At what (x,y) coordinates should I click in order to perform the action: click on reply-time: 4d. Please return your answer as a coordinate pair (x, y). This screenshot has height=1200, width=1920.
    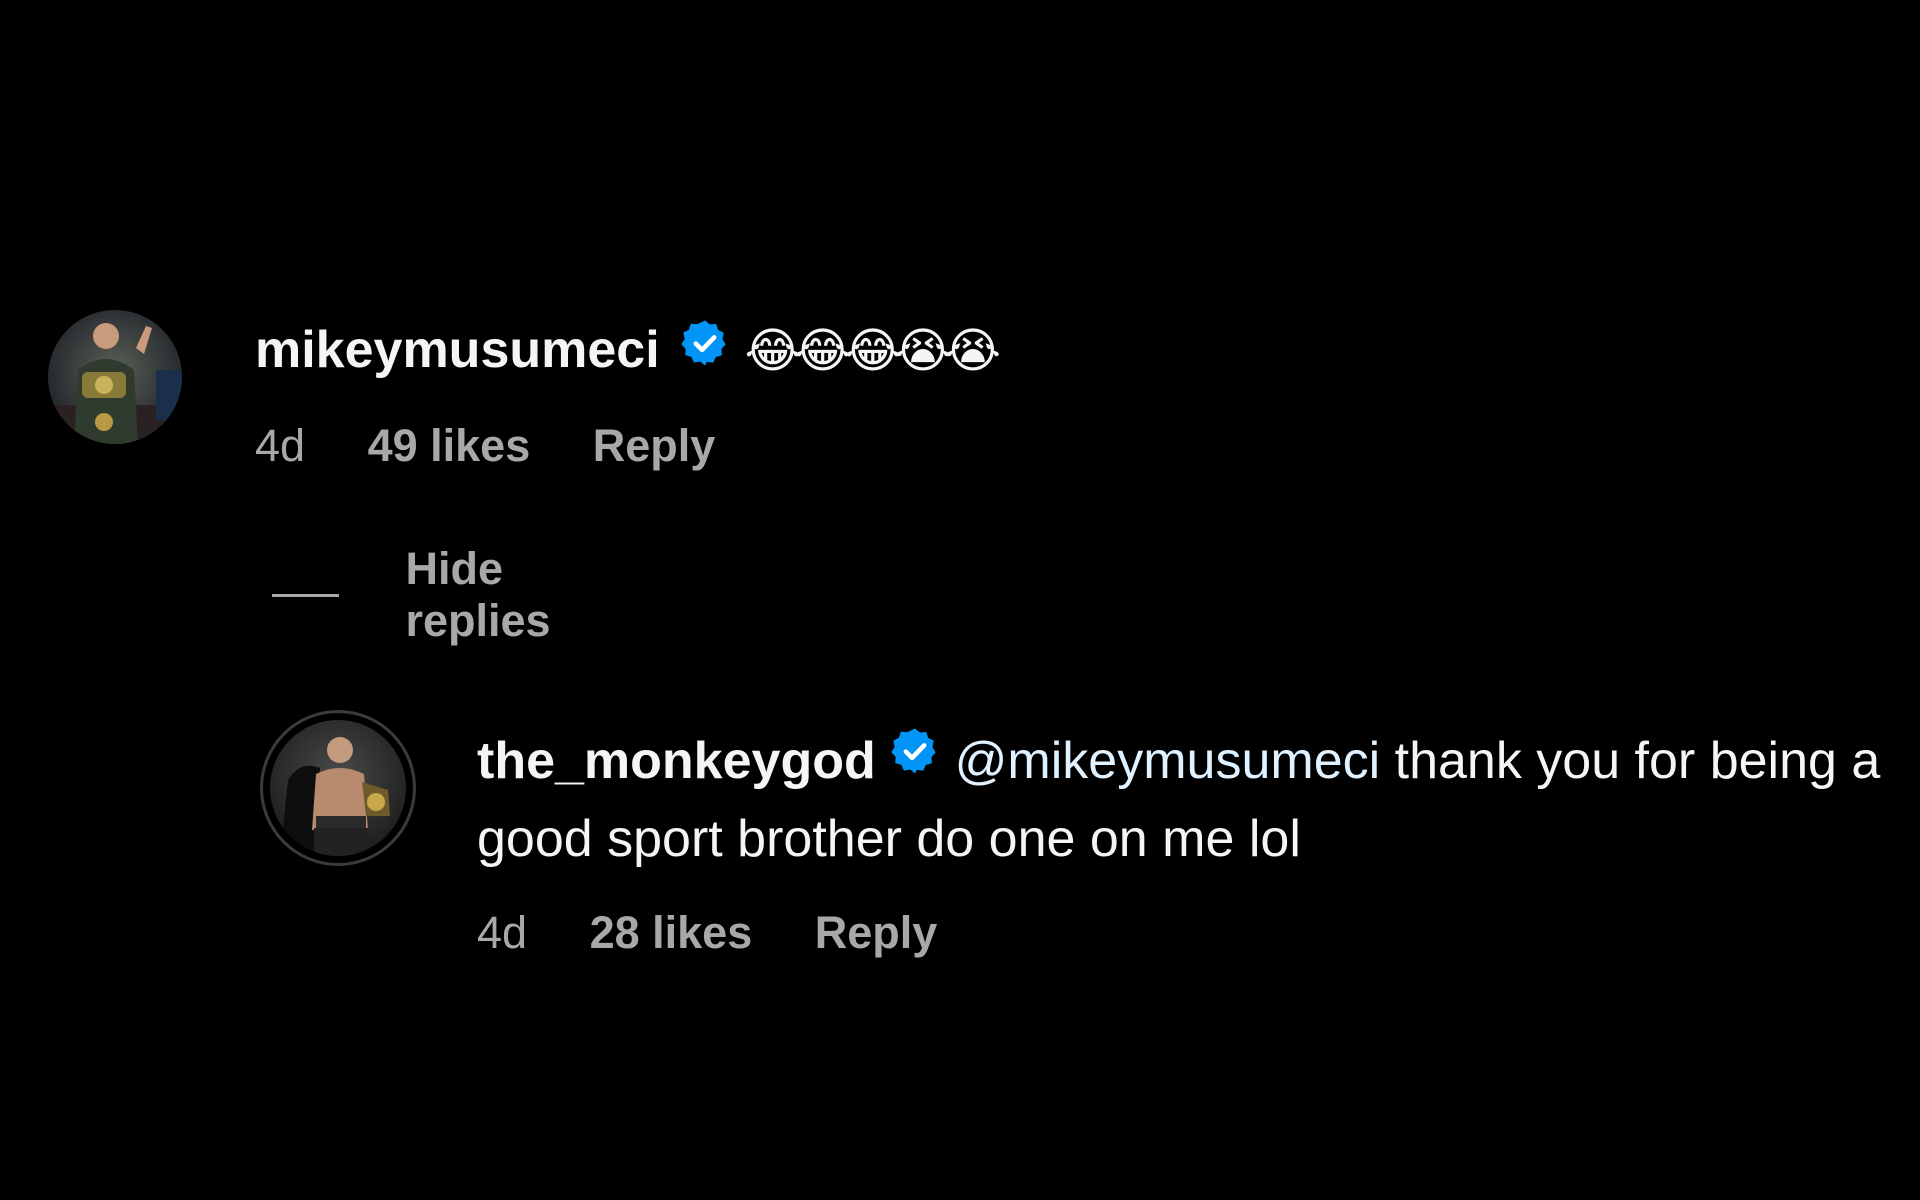
    Looking at the image, I should click on (502, 933).